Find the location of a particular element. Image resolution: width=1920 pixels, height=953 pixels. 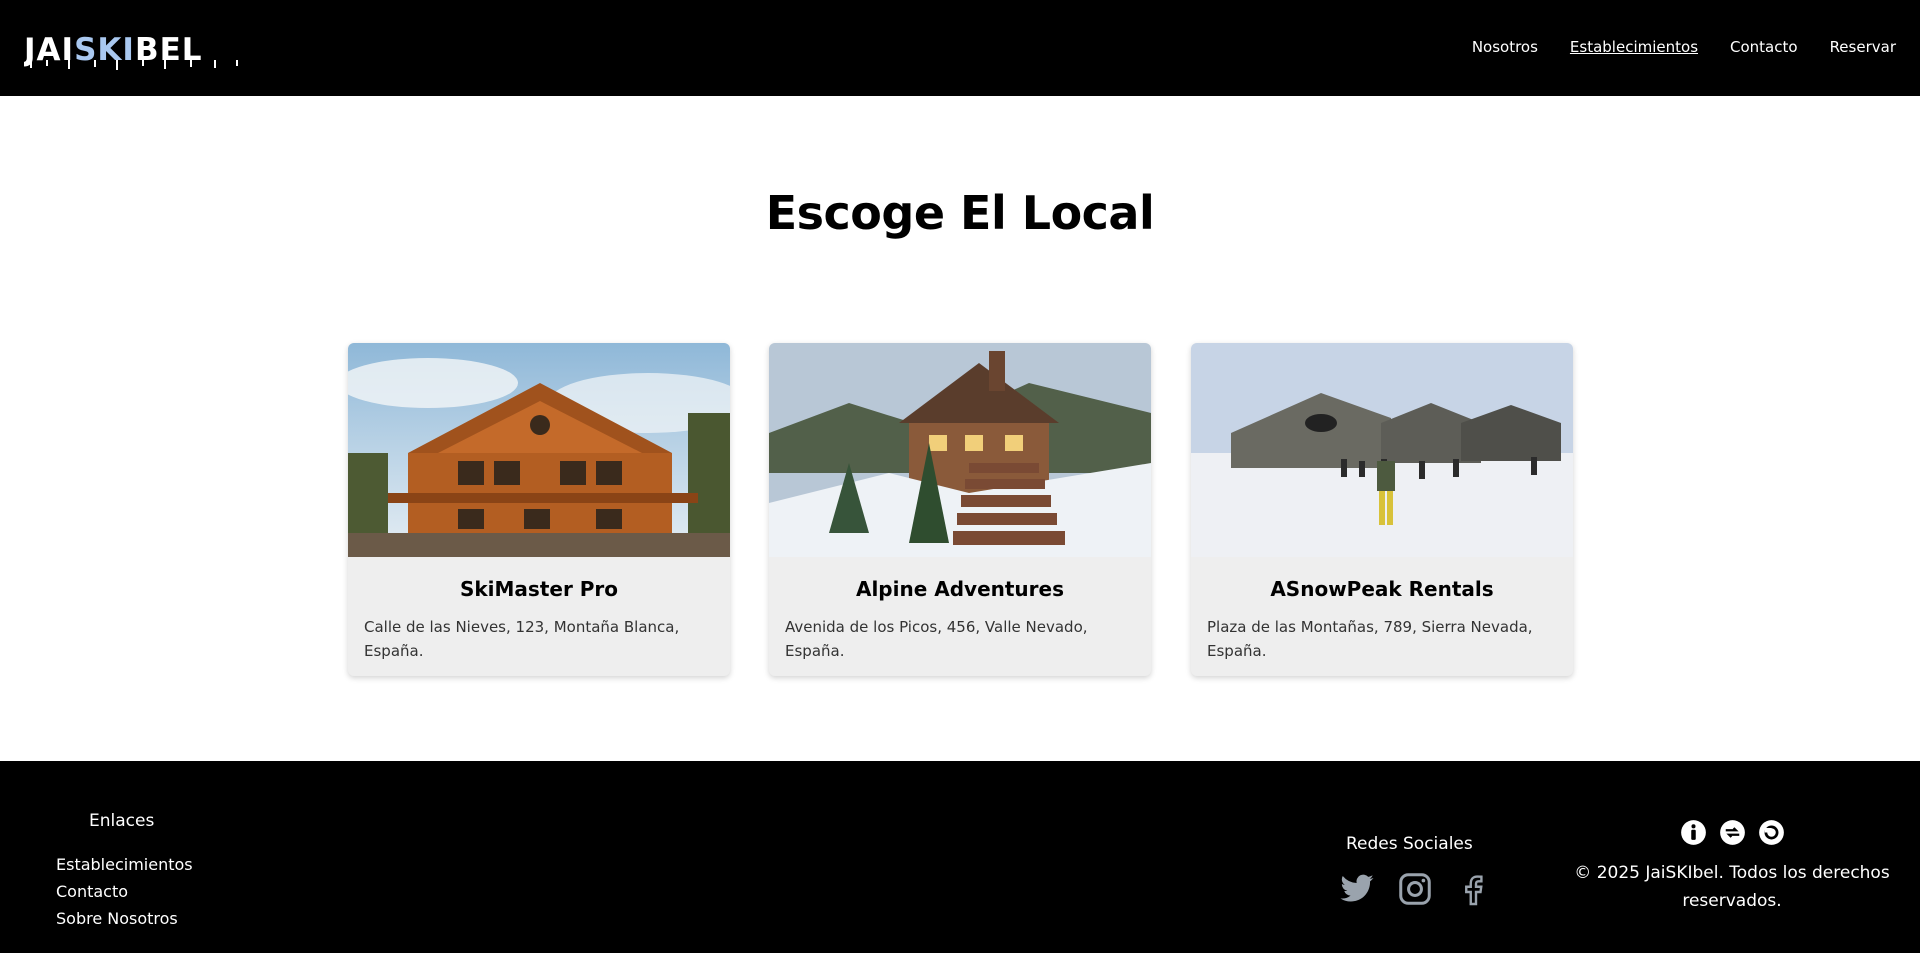

nav-link-contacto: Contacto is located at coordinates (1764, 47).